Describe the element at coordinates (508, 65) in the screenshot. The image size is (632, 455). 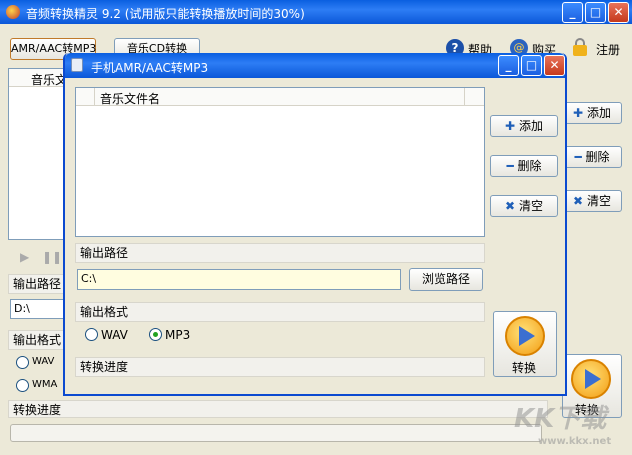
I see `dialog-minimize-button: _` at that location.